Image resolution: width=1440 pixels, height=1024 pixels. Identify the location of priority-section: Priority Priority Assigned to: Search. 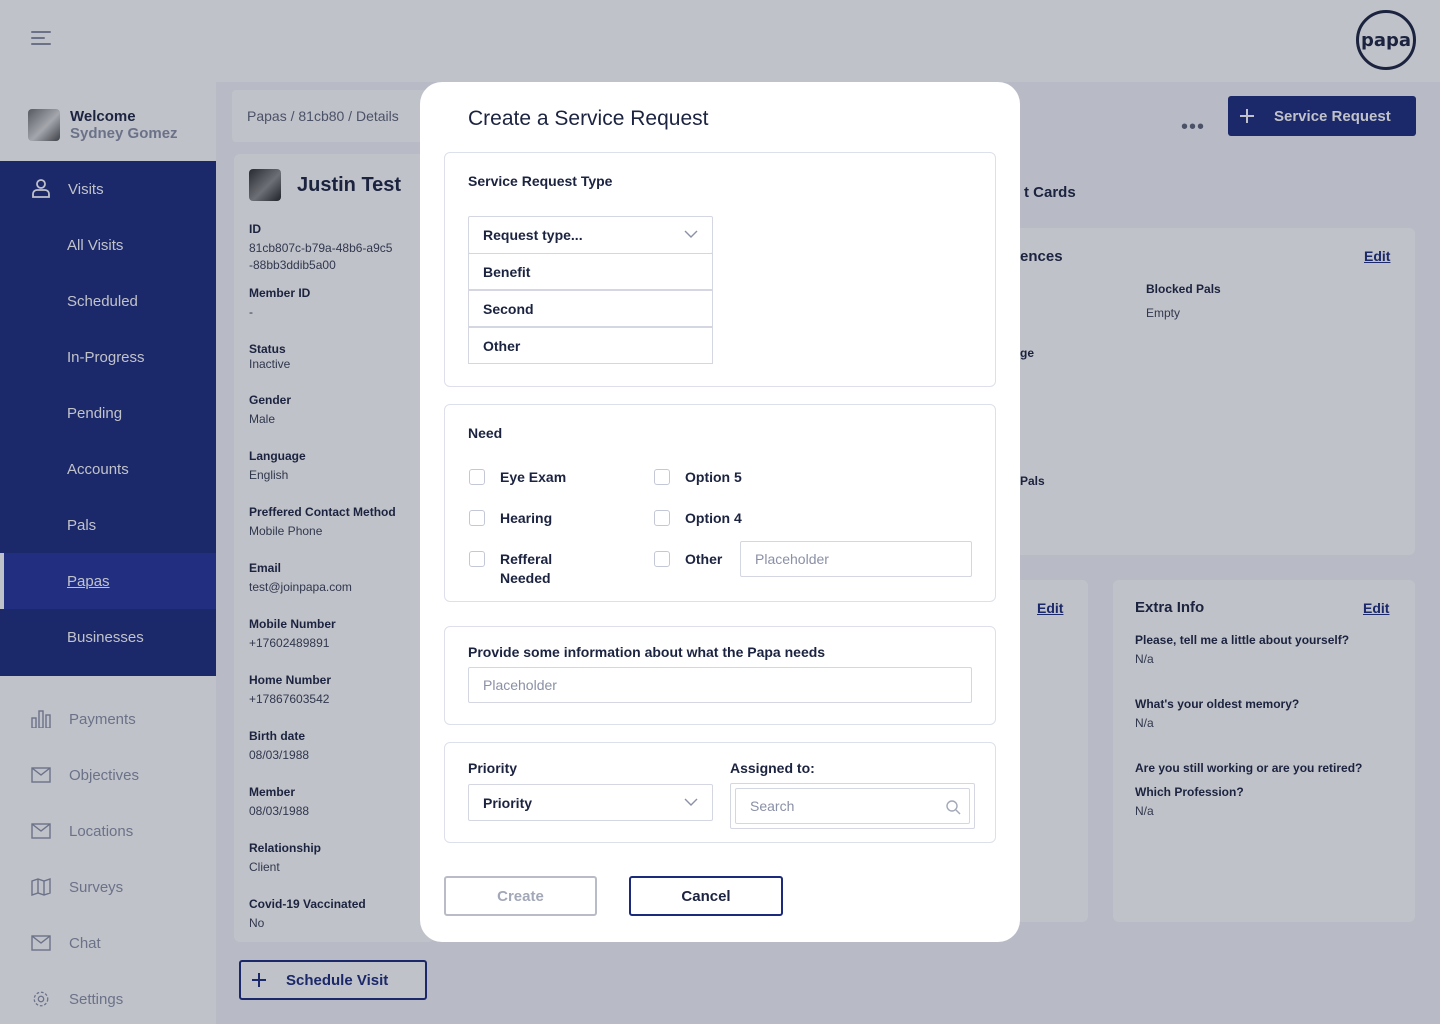
(720, 792).